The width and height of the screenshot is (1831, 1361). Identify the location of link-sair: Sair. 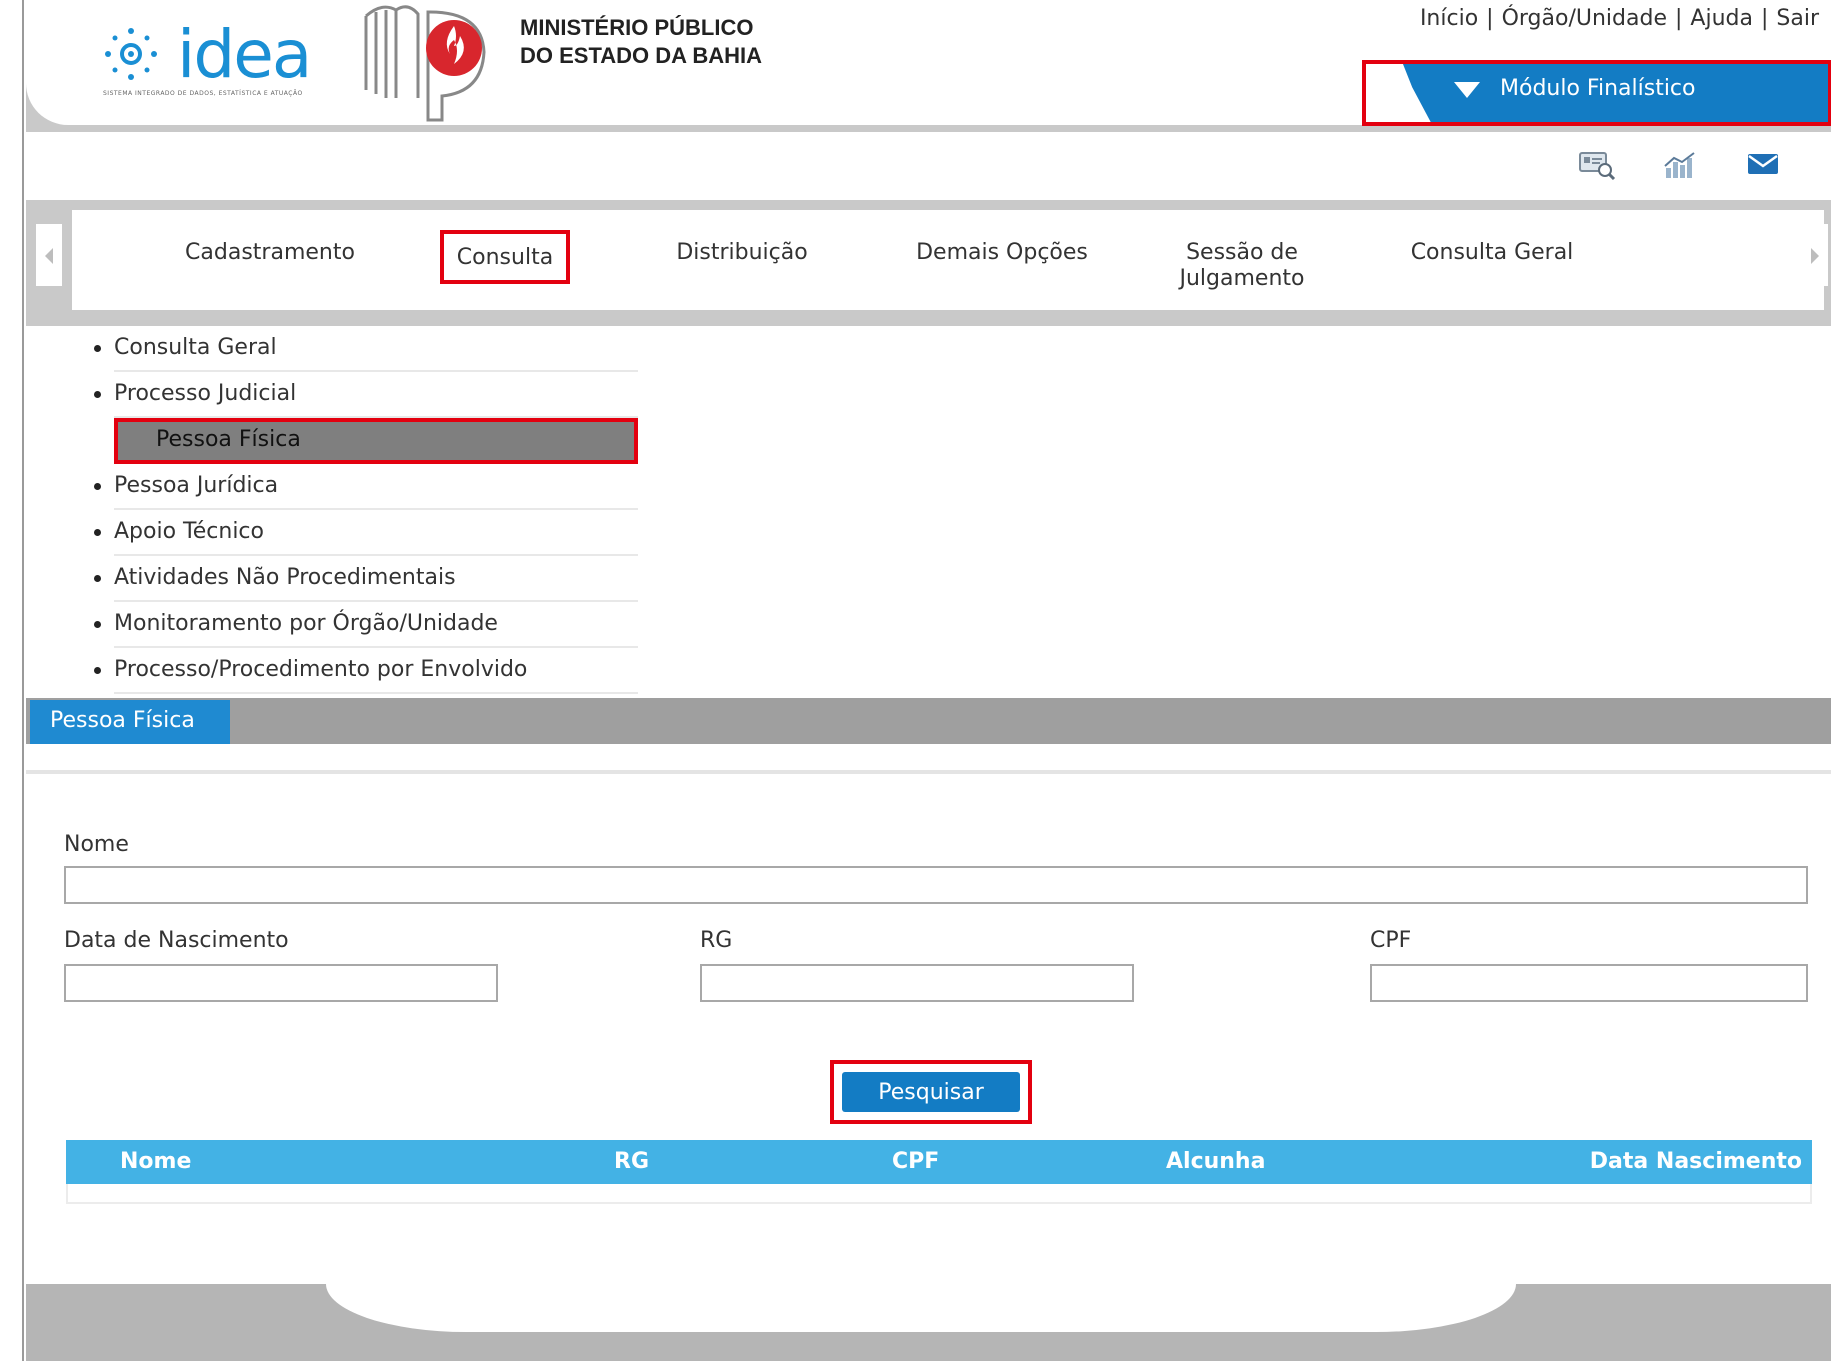
(1797, 18).